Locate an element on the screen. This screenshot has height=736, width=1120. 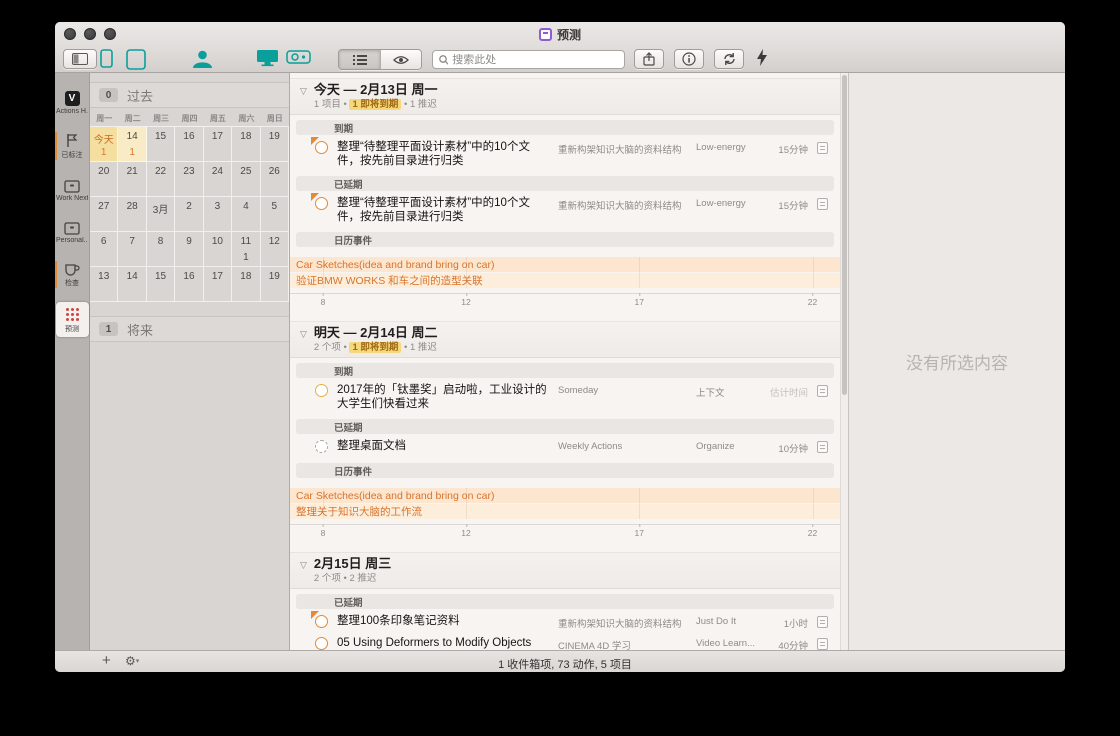
forecast-day-header: ▽ 明天 — 2月14日 周二 2 个项 • 1 即将到期 • 1 推迟 is located at coordinates (565, 339).